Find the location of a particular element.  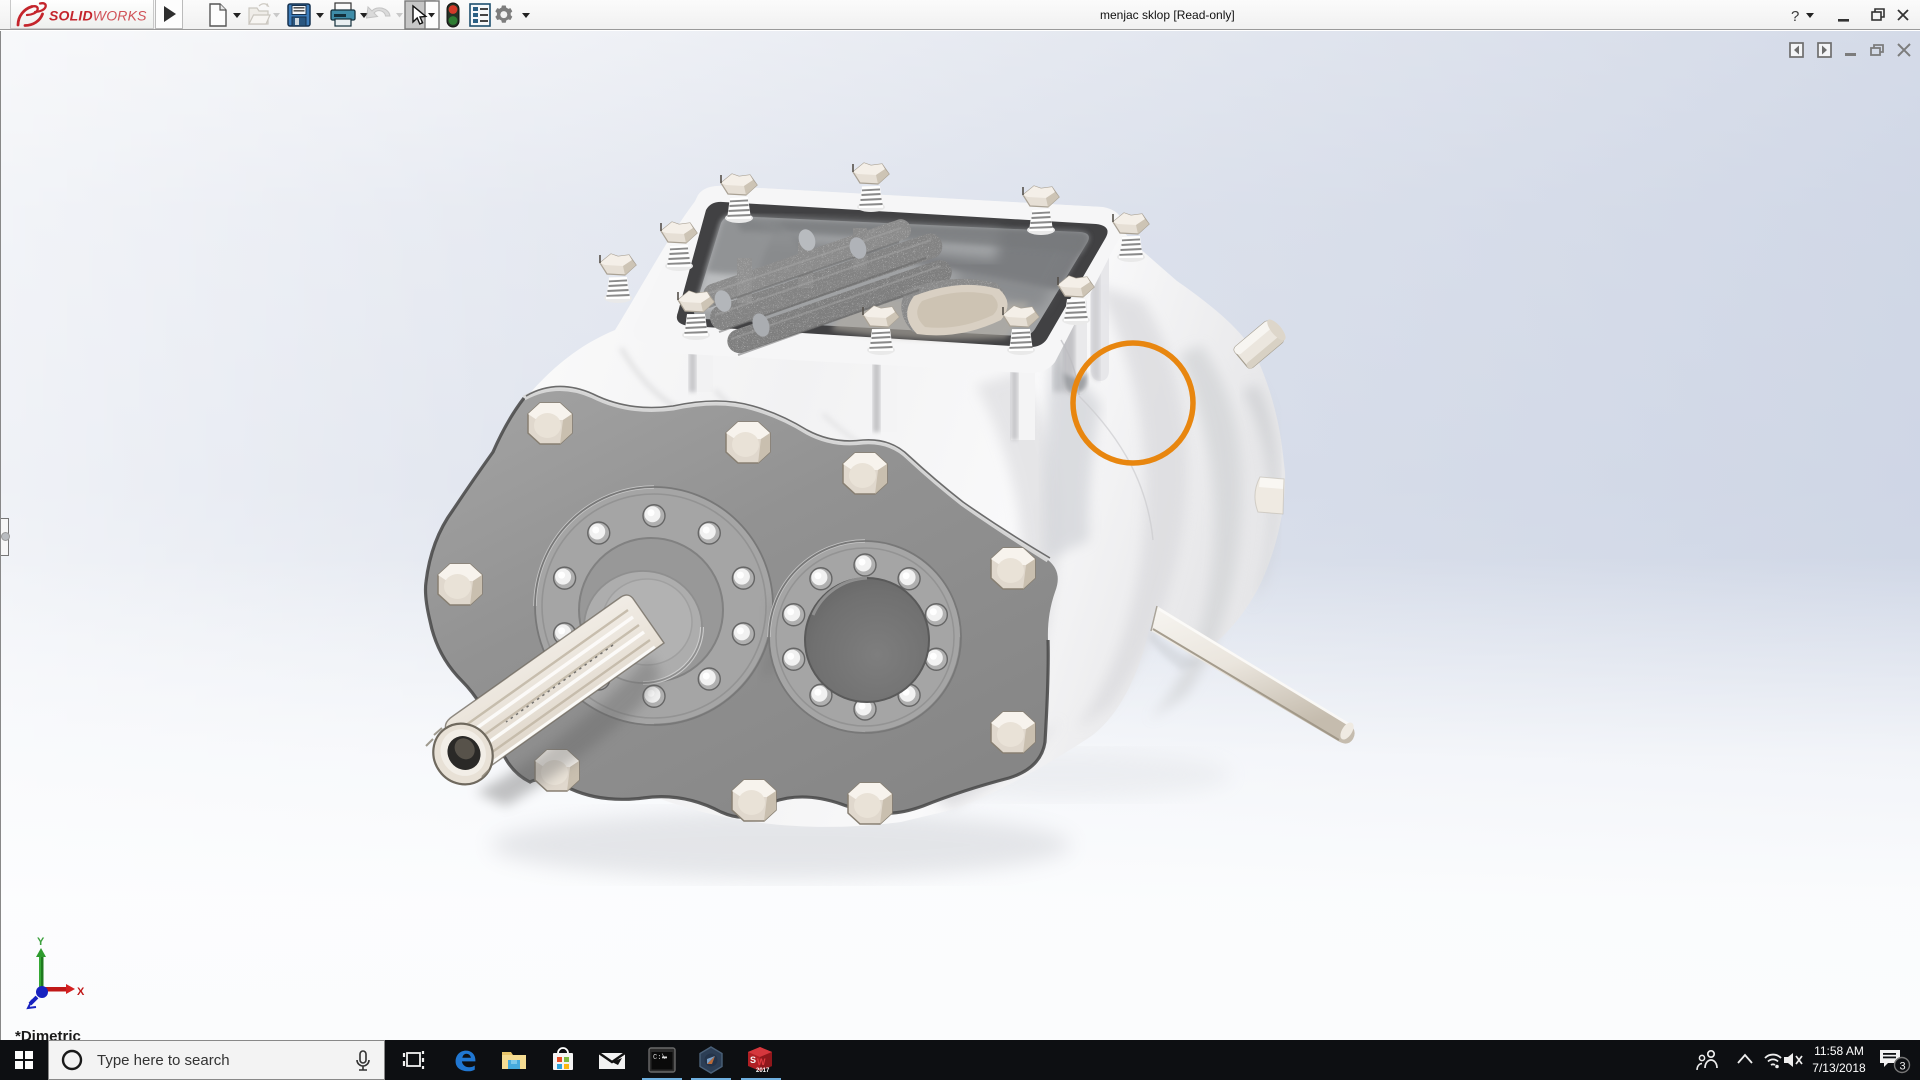

svg-text: 2017 is located at coordinates (763, 1071).